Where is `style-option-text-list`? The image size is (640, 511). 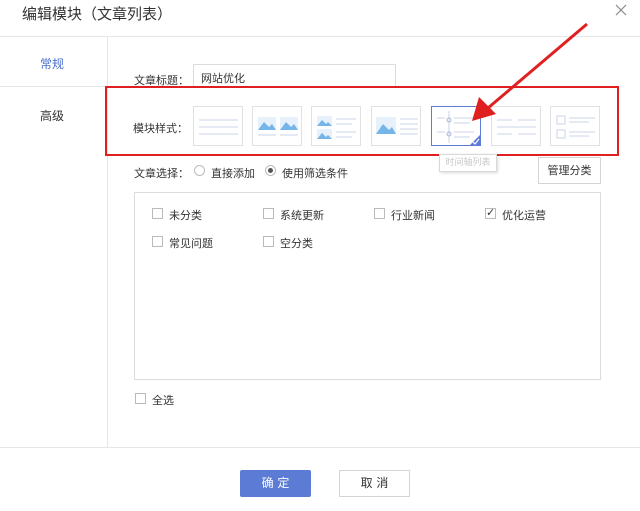 style-option-text-list is located at coordinates (218, 126).